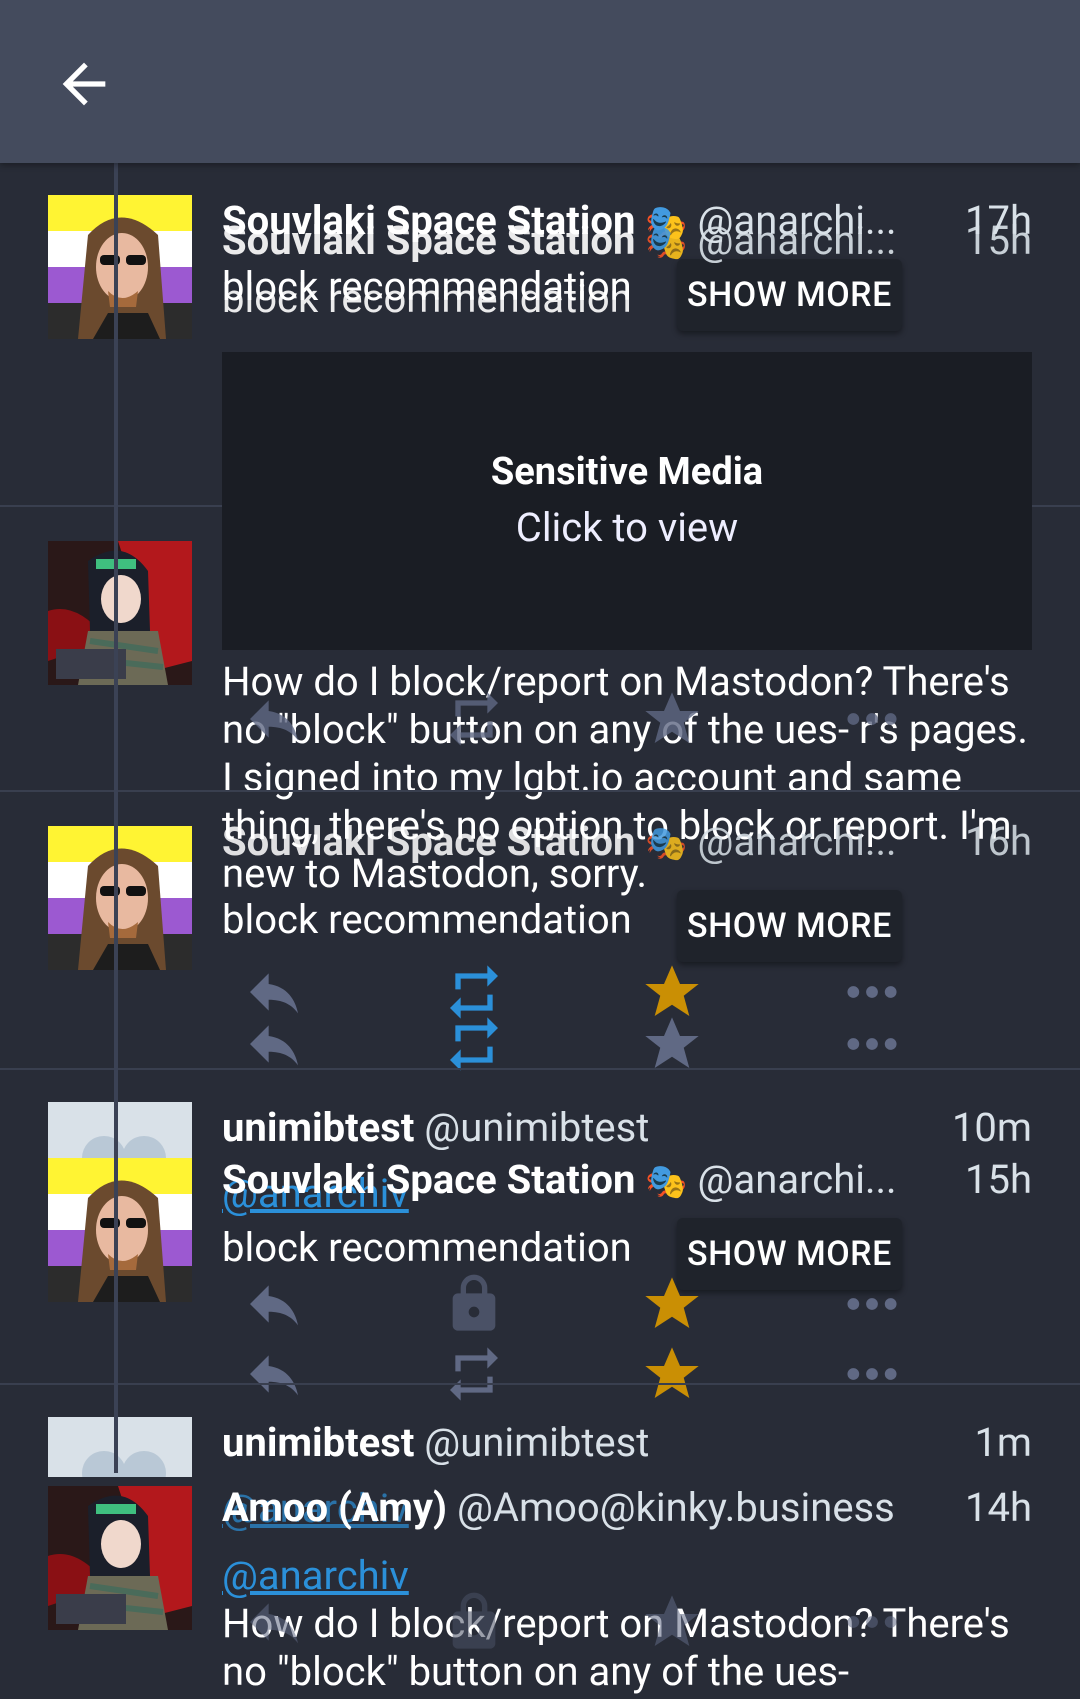 This screenshot has width=1080, height=1699. Describe the element at coordinates (540, 81) in the screenshot. I see `app-bar` at that location.